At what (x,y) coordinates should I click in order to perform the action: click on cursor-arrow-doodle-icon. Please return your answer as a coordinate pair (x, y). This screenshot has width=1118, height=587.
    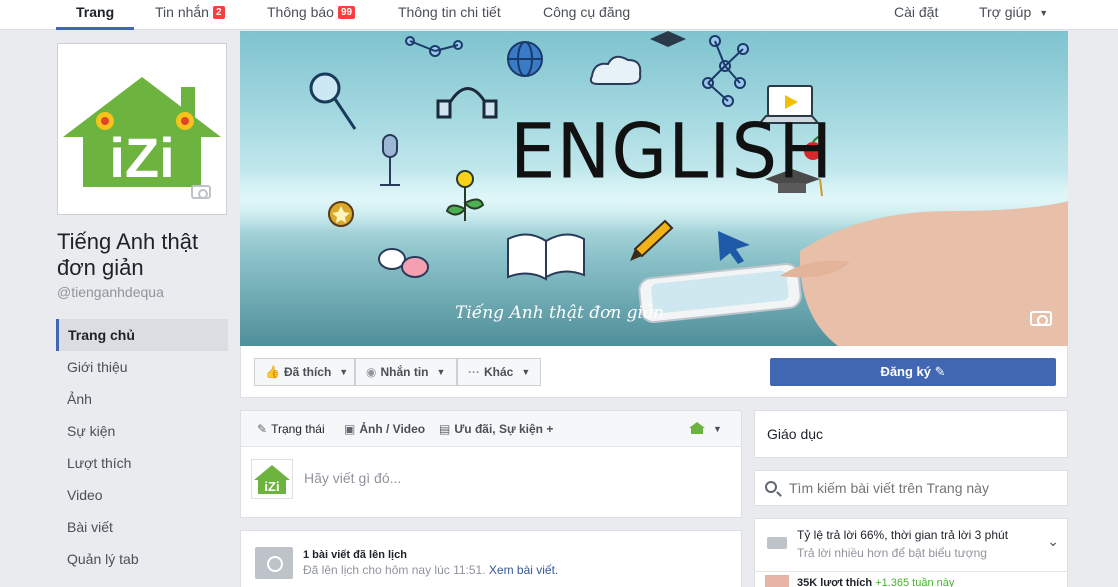
    Looking at the image, I should click on (734, 247).